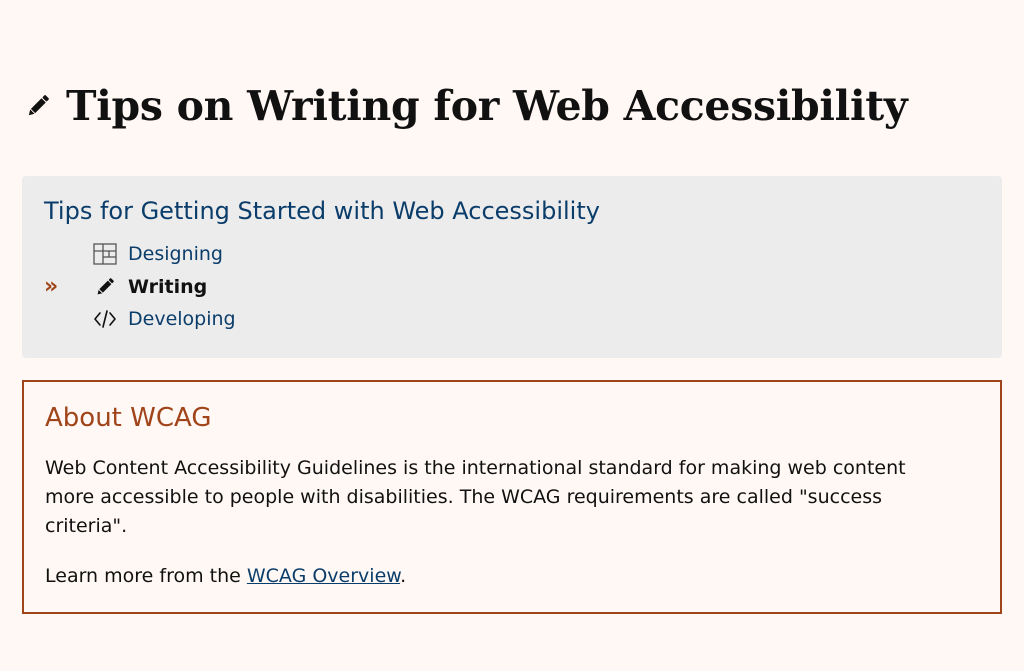 This screenshot has height=671, width=1024. What do you see at coordinates (175, 254) in the screenshot?
I see `tips-link-designing: Designing` at bounding box center [175, 254].